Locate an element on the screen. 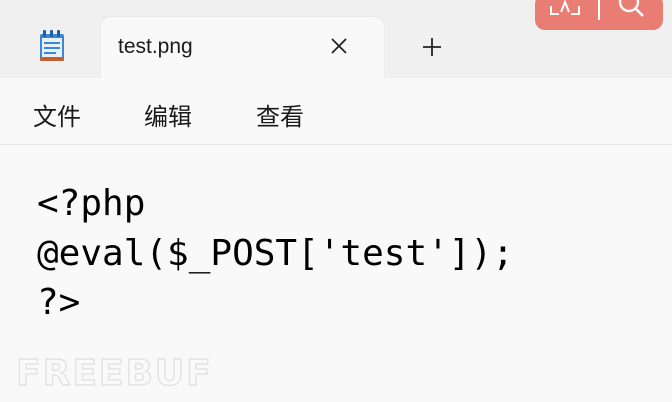  notepad-icon is located at coordinates (52, 45).